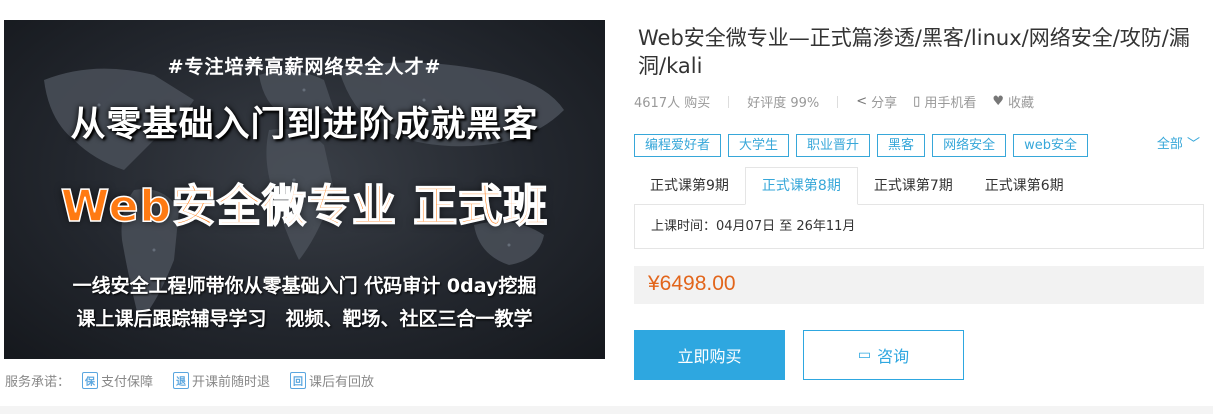 This screenshot has height=414, width=1213. What do you see at coordinates (231, 382) in the screenshot?
I see `promise-label: 开课前随时退` at bounding box center [231, 382].